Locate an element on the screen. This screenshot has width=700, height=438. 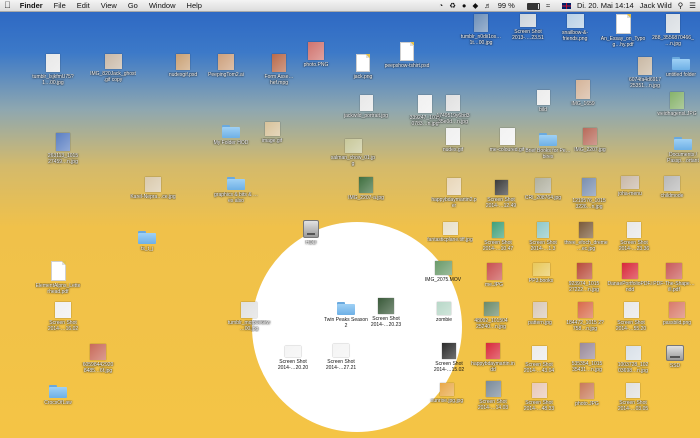
notification-center-icon: ☰ is located at coordinates (692, 5).